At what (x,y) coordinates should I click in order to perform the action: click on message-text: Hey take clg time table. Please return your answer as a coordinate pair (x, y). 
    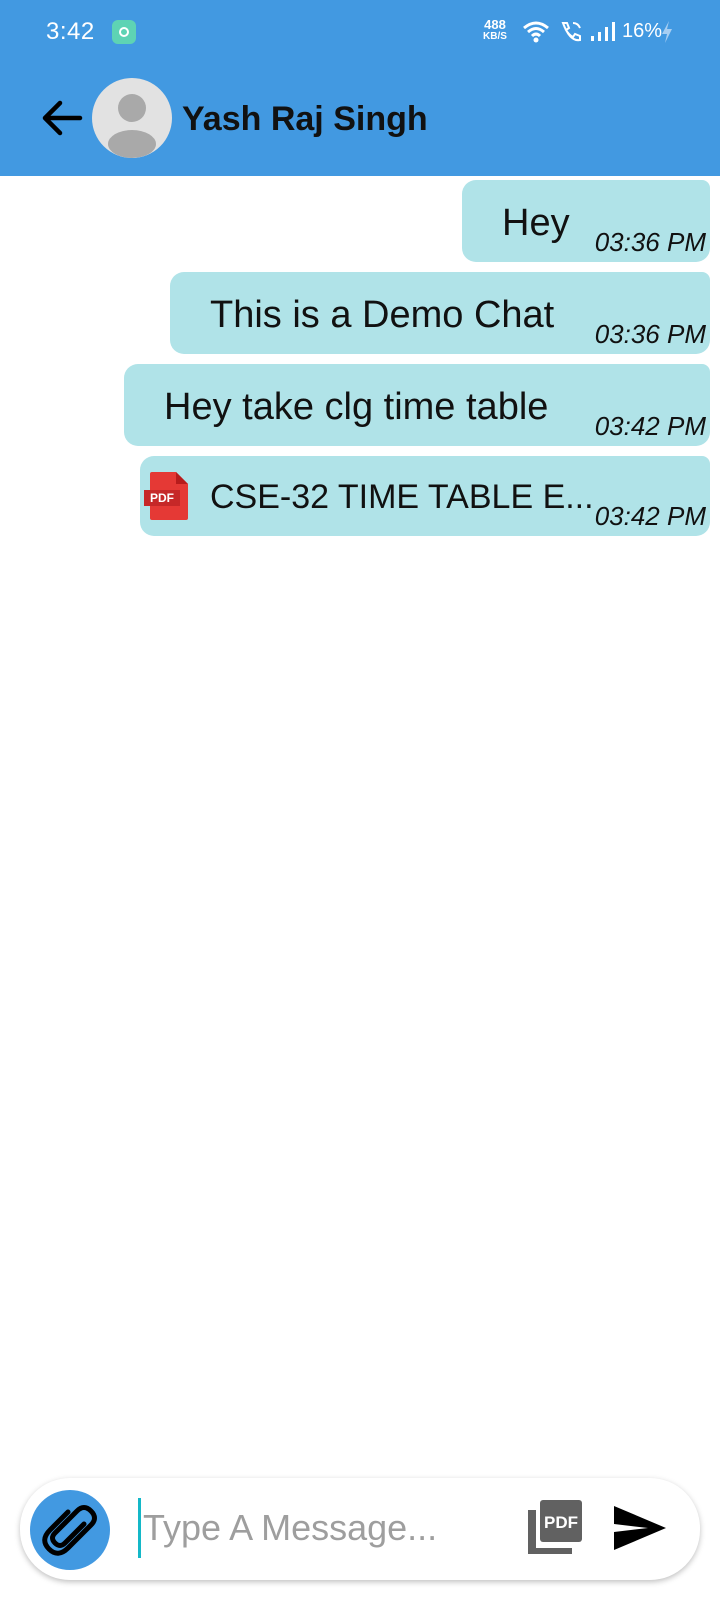
    Looking at the image, I should click on (356, 407).